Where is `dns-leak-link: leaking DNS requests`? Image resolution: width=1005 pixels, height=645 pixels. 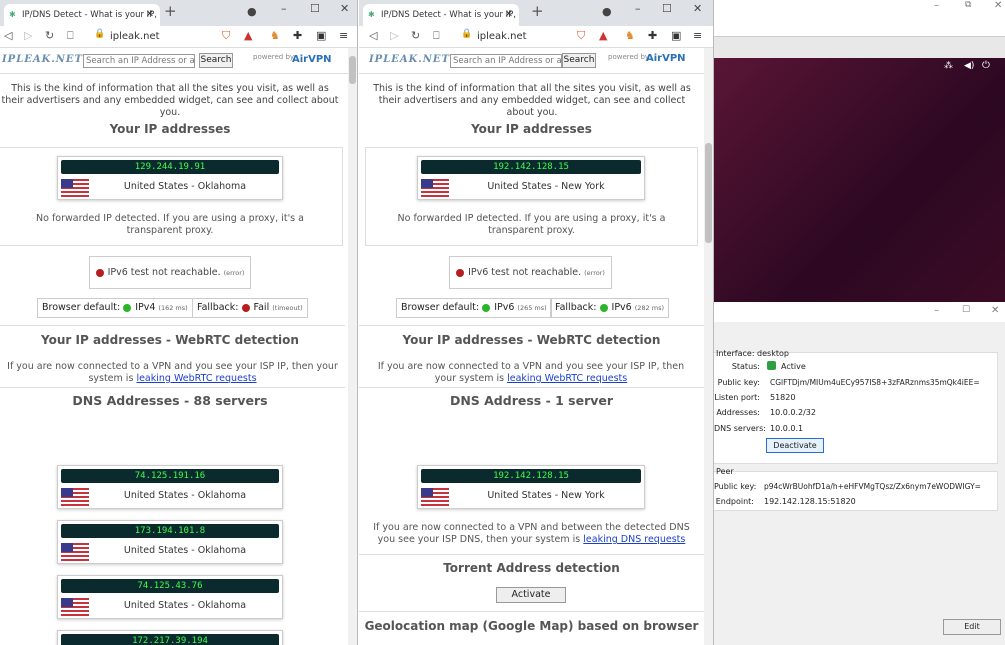
dns-leak-link: leaking DNS requests is located at coordinates (634, 539).